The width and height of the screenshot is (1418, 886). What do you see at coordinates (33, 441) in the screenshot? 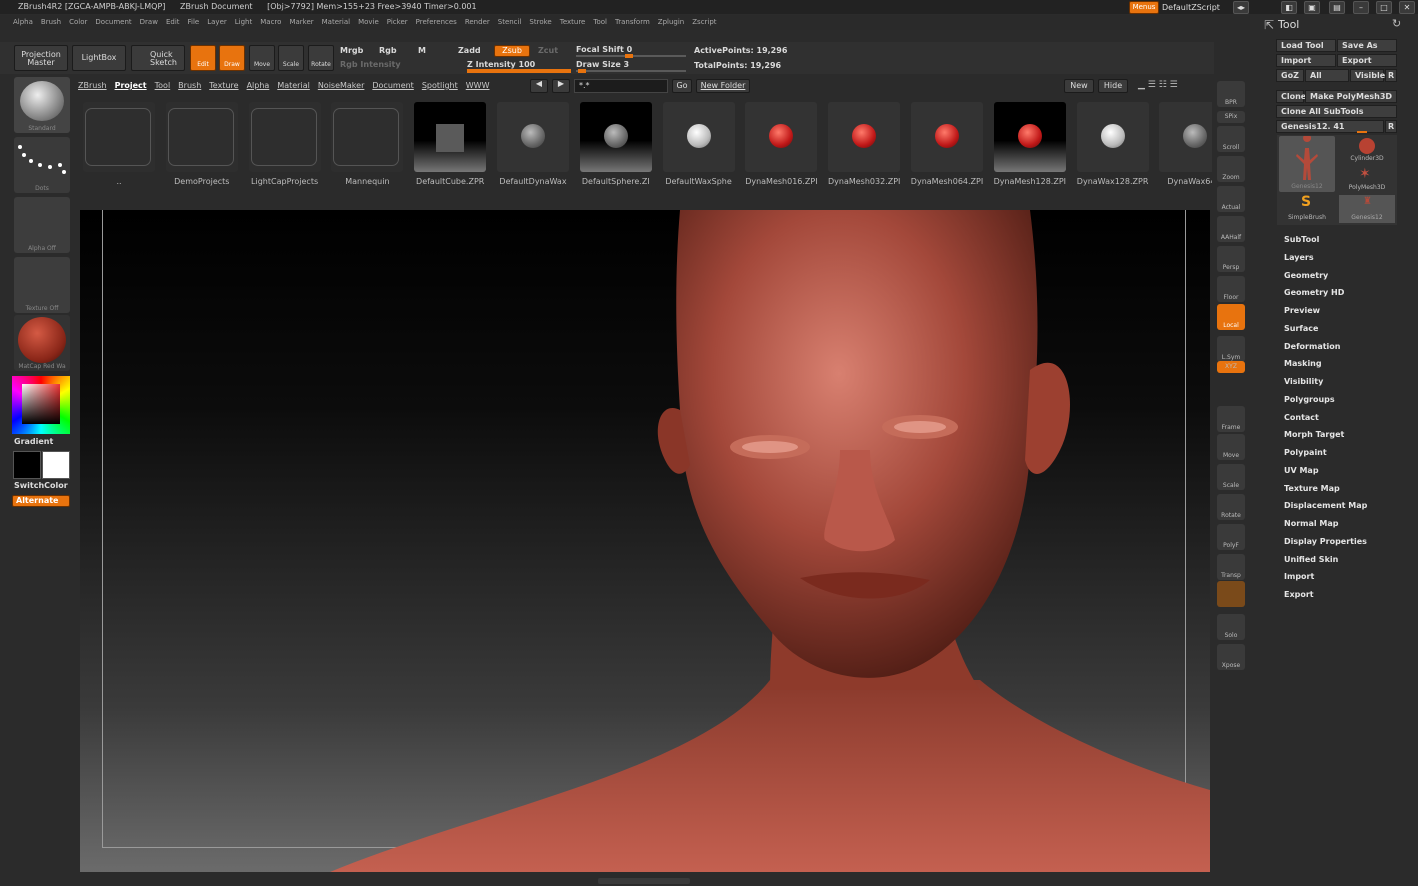
I see `gradient-label: Gradient` at bounding box center [33, 441].